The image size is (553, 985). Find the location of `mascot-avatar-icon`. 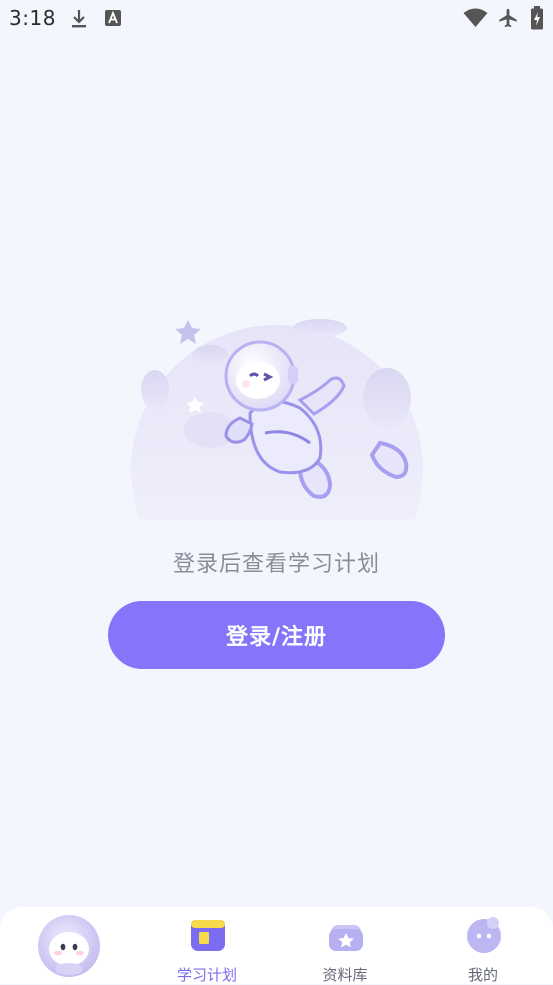

mascot-avatar-icon is located at coordinates (69, 946).